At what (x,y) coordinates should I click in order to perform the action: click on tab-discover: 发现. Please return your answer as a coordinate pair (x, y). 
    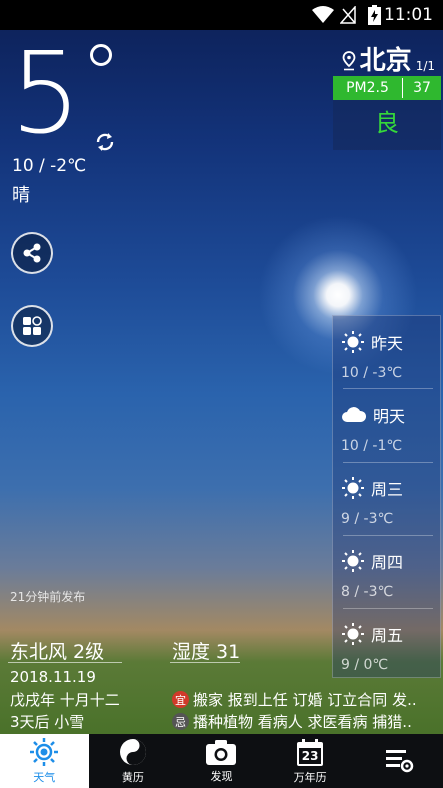
    Looking at the image, I should click on (221, 761).